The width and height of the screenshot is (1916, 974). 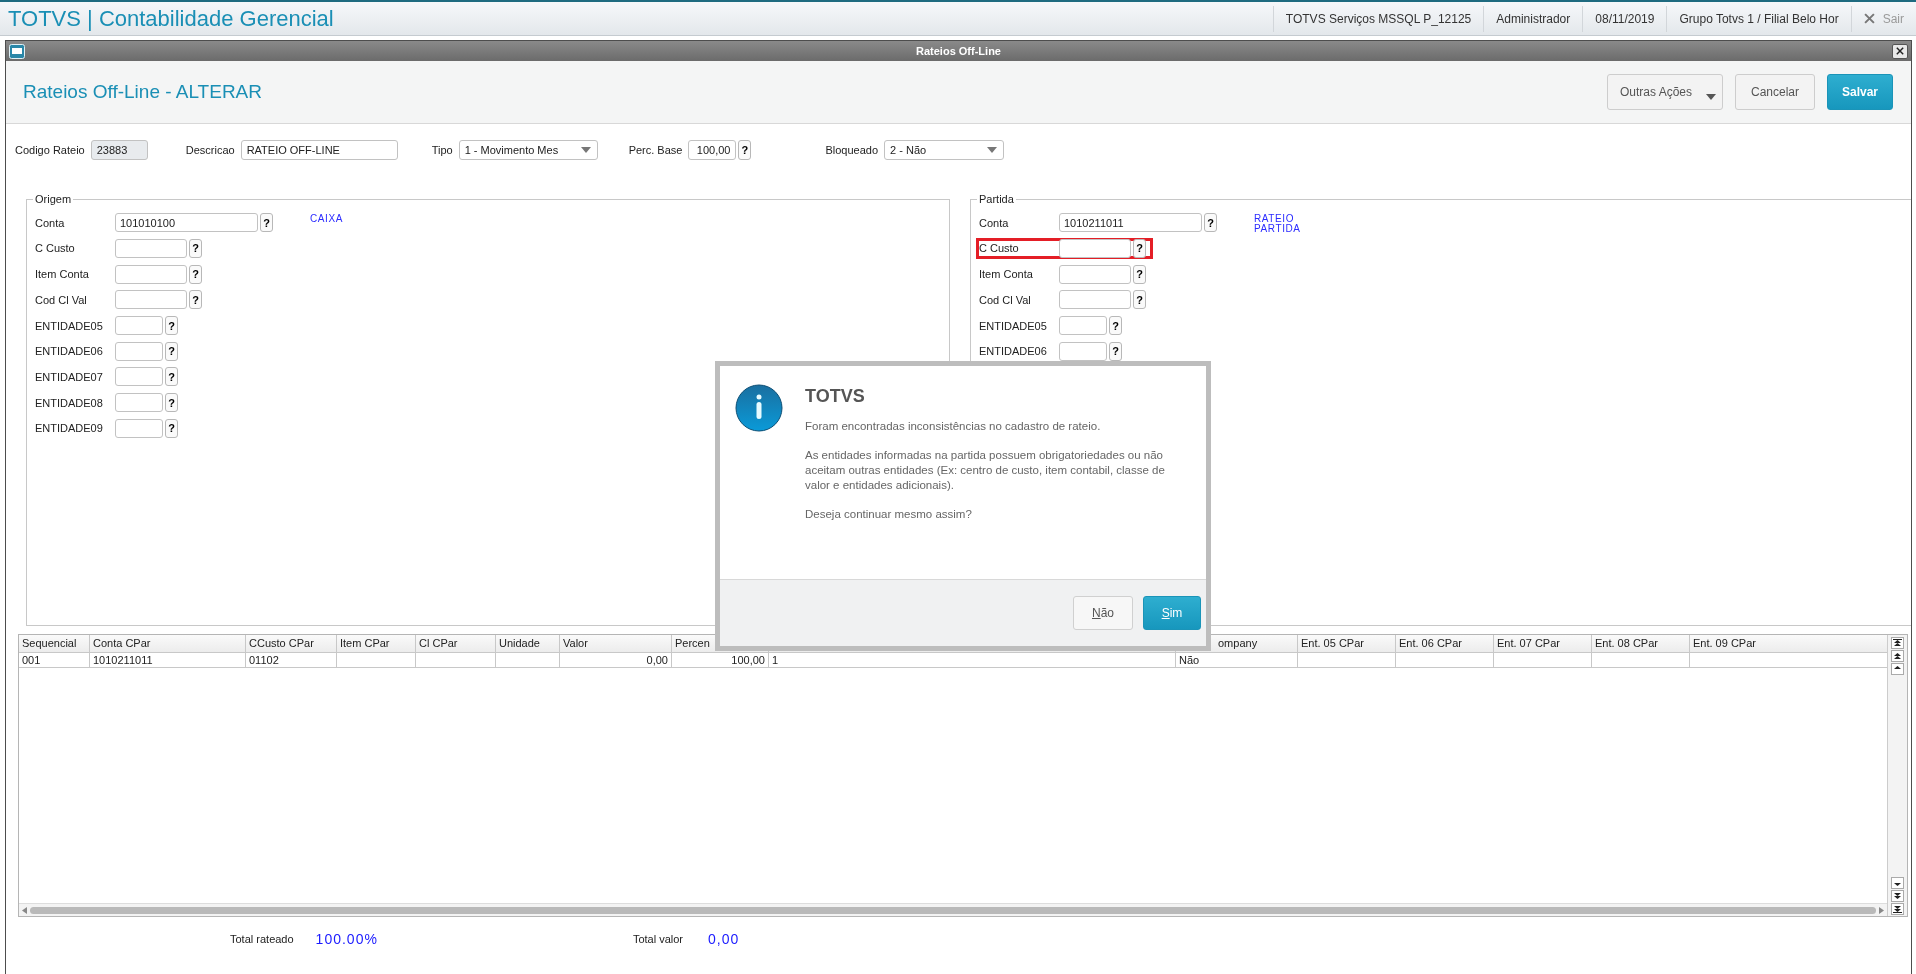 What do you see at coordinates (171, 18) in the screenshot?
I see `app-title: TOTVS | Contabilidade Gerencial` at bounding box center [171, 18].